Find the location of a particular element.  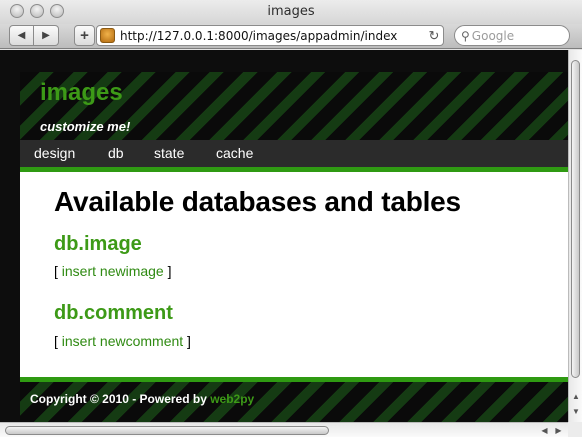

database-title: db.image is located at coordinates (98, 244).